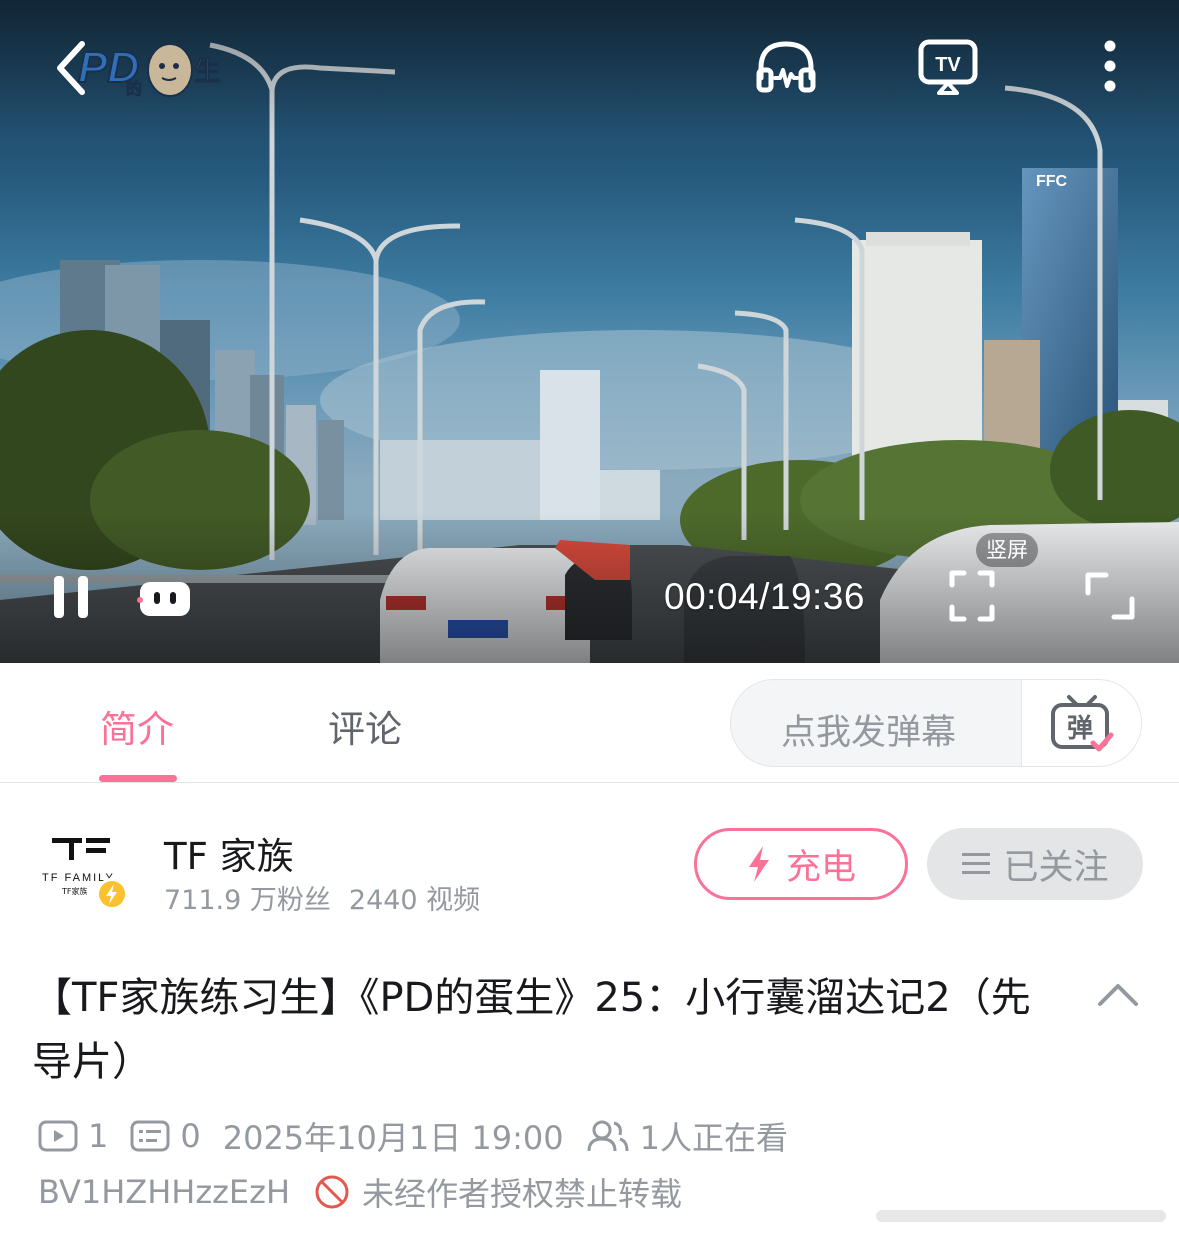 The width and height of the screenshot is (1179, 1245). I want to click on danmaku-input: 点我发弹幕 弹, so click(936, 723).